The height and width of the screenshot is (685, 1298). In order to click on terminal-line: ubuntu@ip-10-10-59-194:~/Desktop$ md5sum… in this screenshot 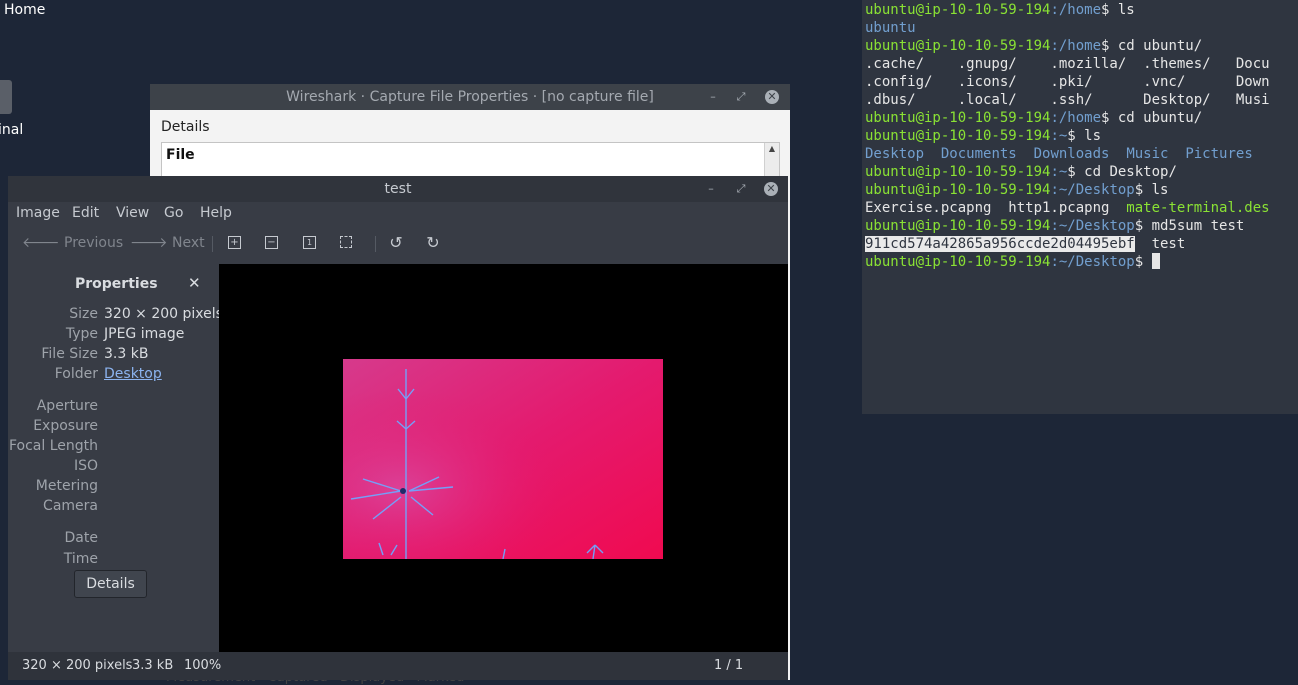, I will do `click(1055, 226)`.